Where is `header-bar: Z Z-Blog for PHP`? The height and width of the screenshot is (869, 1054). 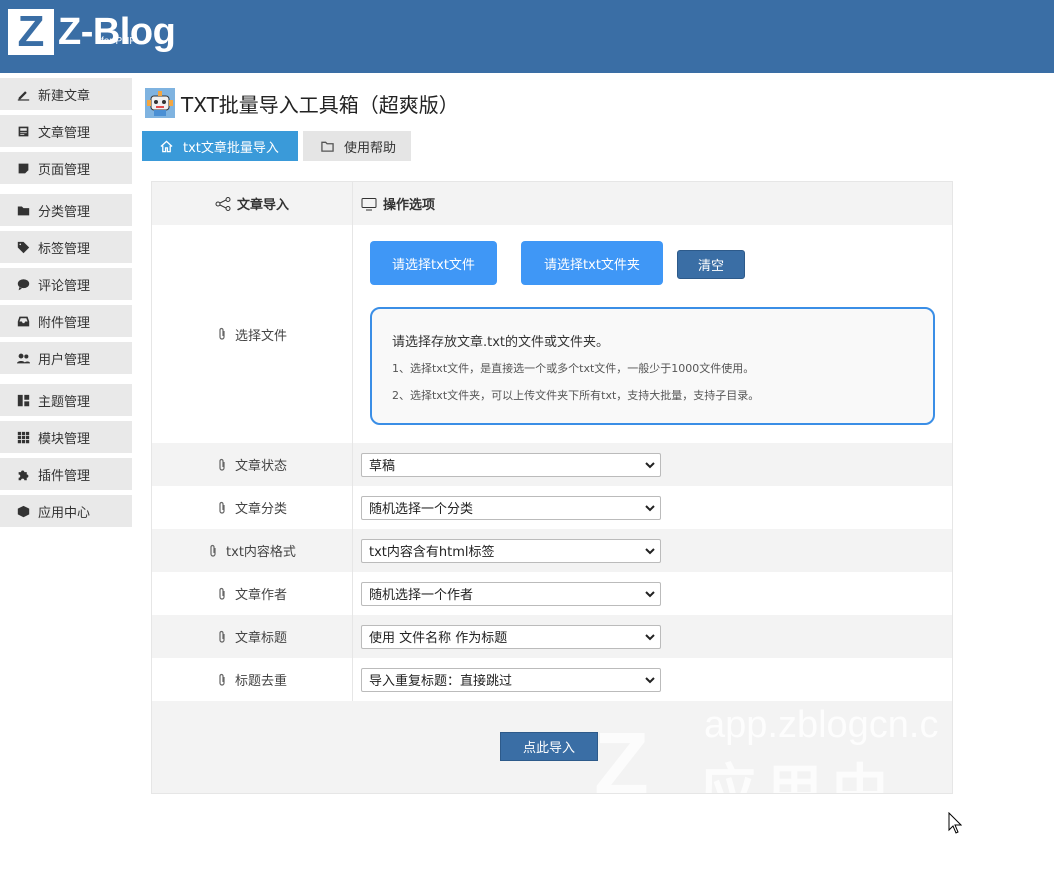
header-bar: Z Z-Blog for PHP is located at coordinates (527, 36).